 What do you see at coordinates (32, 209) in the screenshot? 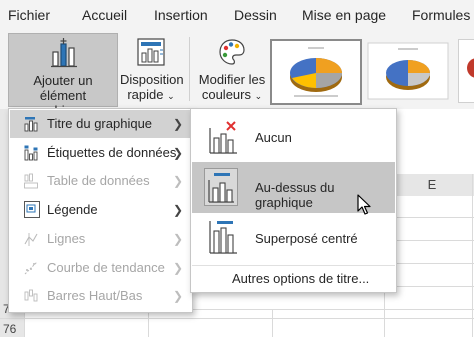
I see `legend-icon` at bounding box center [32, 209].